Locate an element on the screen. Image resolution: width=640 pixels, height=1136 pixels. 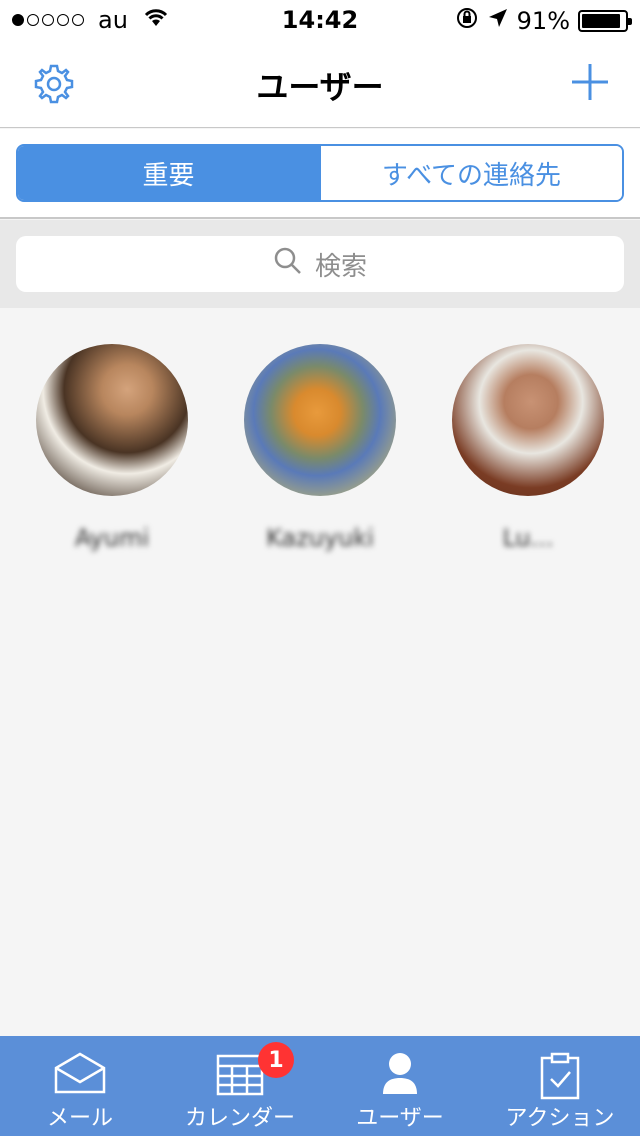
contact-item: Kazuyuki is located at coordinates (320, 448).